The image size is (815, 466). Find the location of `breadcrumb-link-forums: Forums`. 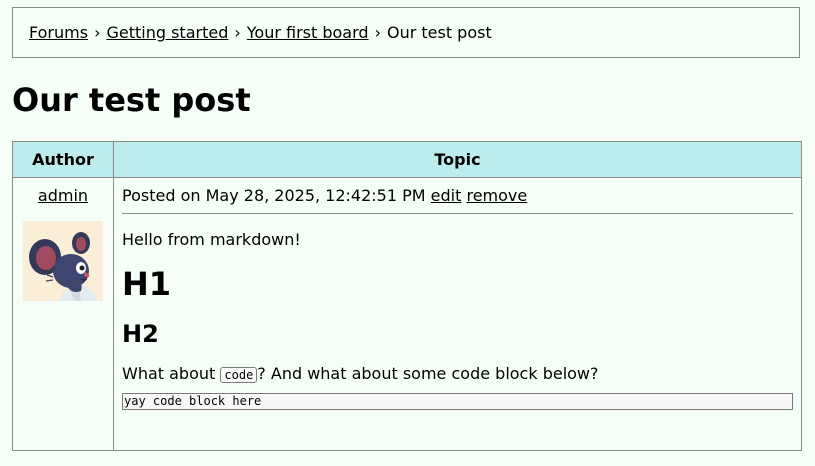

breadcrumb-link-forums: Forums is located at coordinates (58, 32).